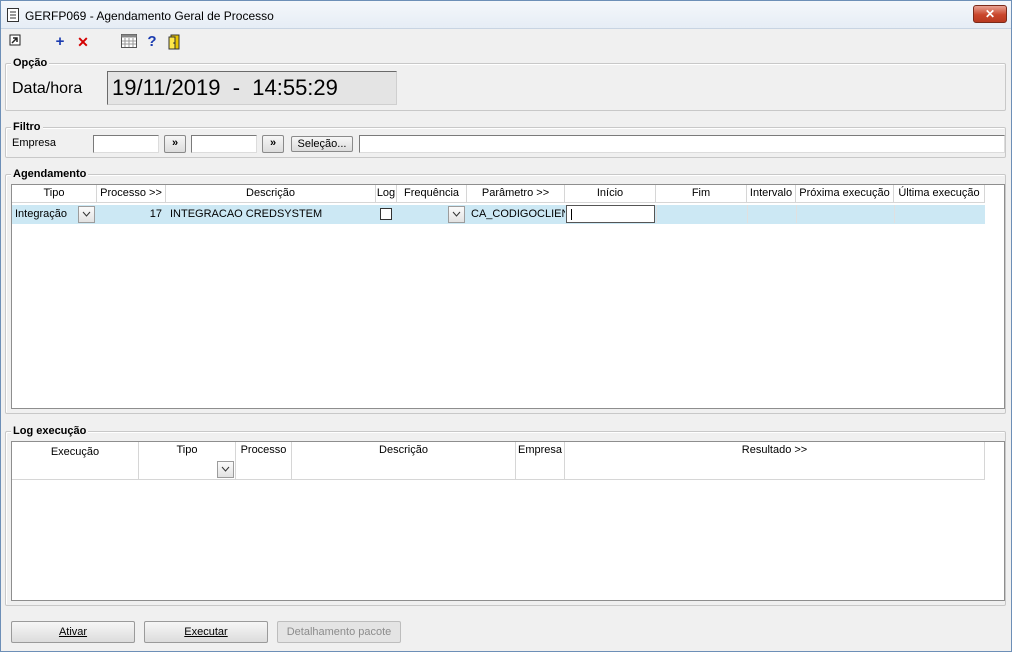 The height and width of the screenshot is (652, 1012). I want to click on inicio-edit-input, so click(610, 214).